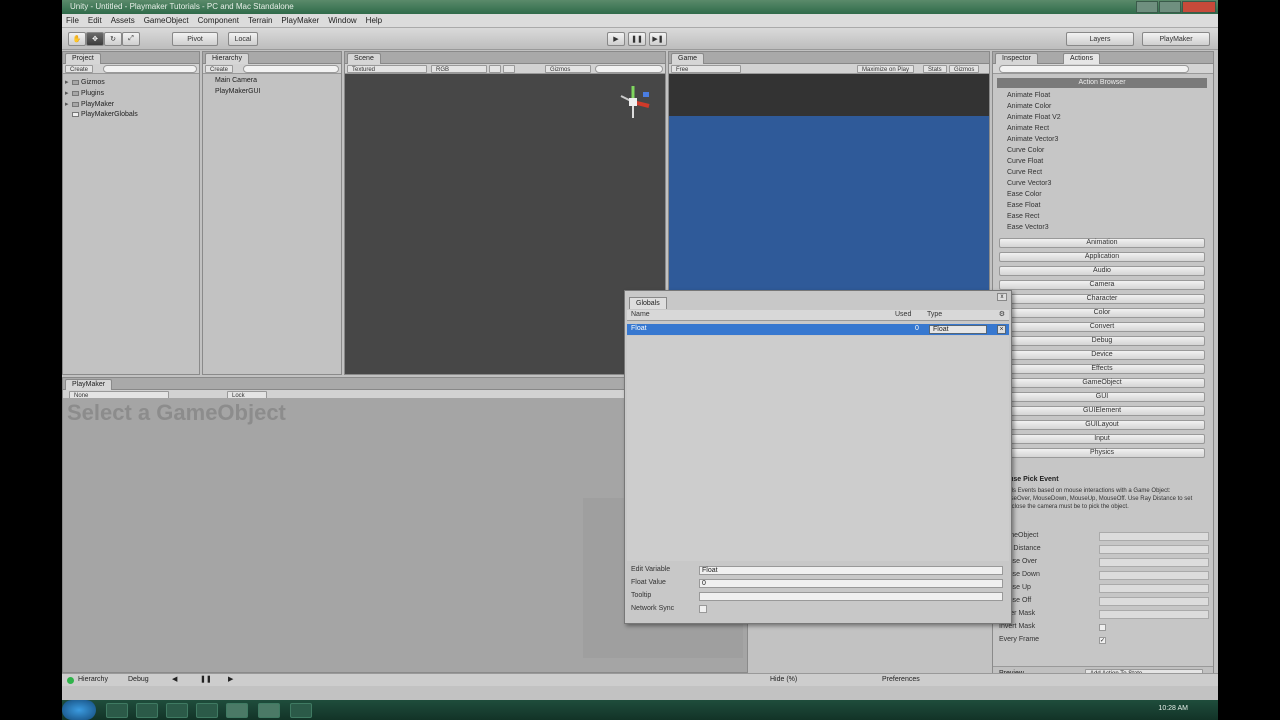 The height and width of the screenshot is (720, 1280). Describe the element at coordinates (95, 20) in the screenshot. I see `menu-edit: Edit` at that location.